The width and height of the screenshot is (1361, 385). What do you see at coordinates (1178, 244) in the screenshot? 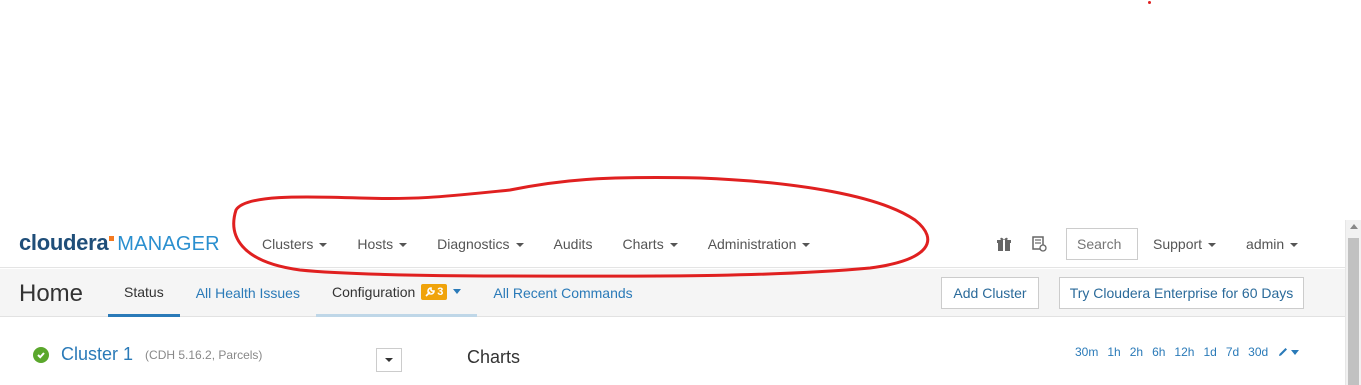
I see `support-label: Support` at bounding box center [1178, 244].